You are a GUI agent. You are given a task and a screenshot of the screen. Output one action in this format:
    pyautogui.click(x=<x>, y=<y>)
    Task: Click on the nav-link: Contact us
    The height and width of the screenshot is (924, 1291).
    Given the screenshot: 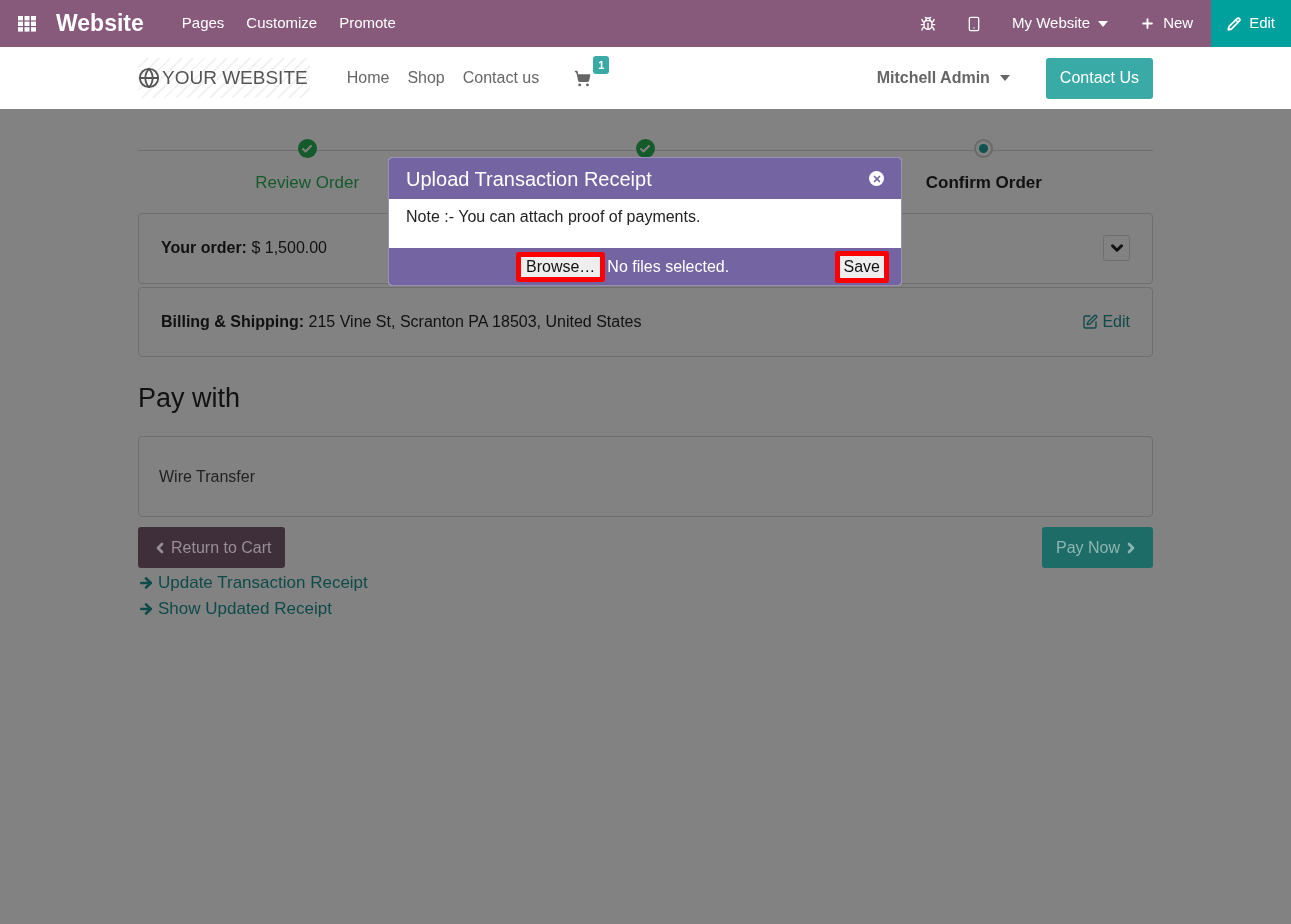 What is the action you would take?
    pyautogui.click(x=501, y=78)
    